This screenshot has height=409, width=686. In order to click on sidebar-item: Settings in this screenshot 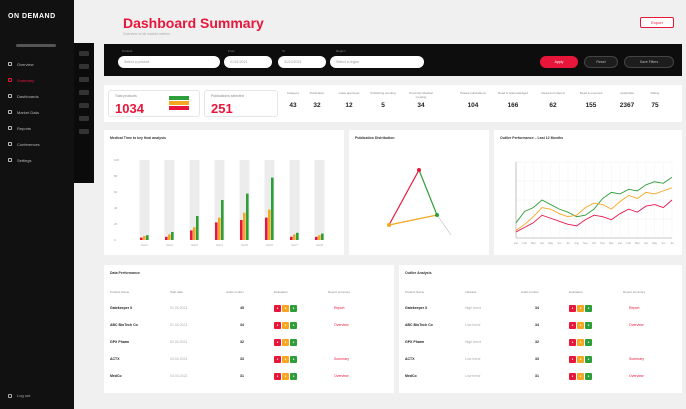, I will do `click(37, 160)`.